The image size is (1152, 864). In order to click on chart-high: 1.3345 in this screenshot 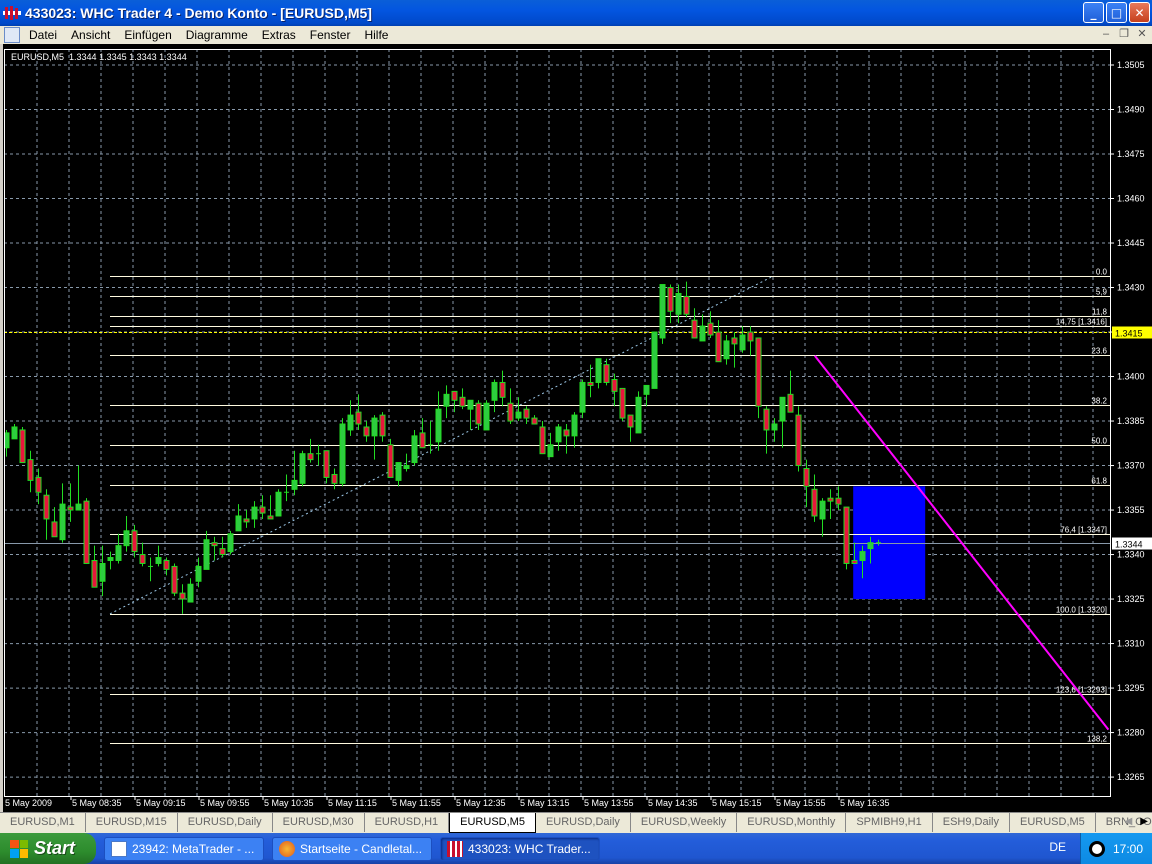, I will do `click(113, 57)`.